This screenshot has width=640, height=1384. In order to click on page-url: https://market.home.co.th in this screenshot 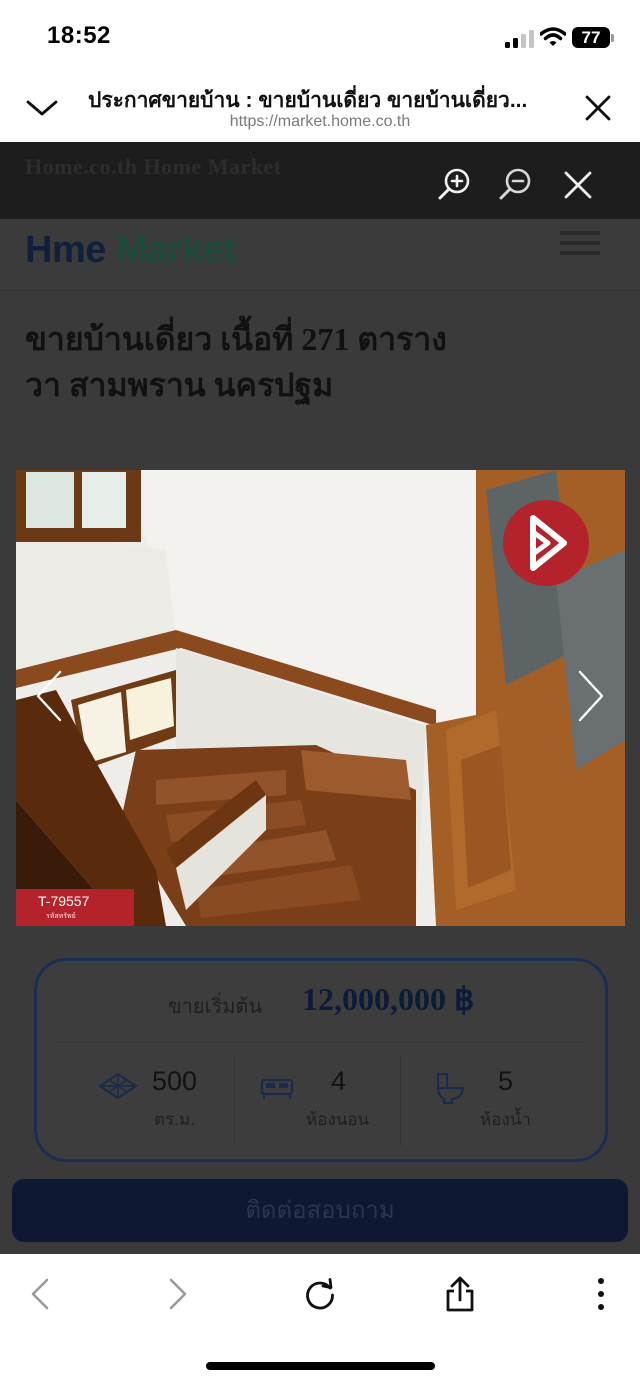, I will do `click(320, 122)`.